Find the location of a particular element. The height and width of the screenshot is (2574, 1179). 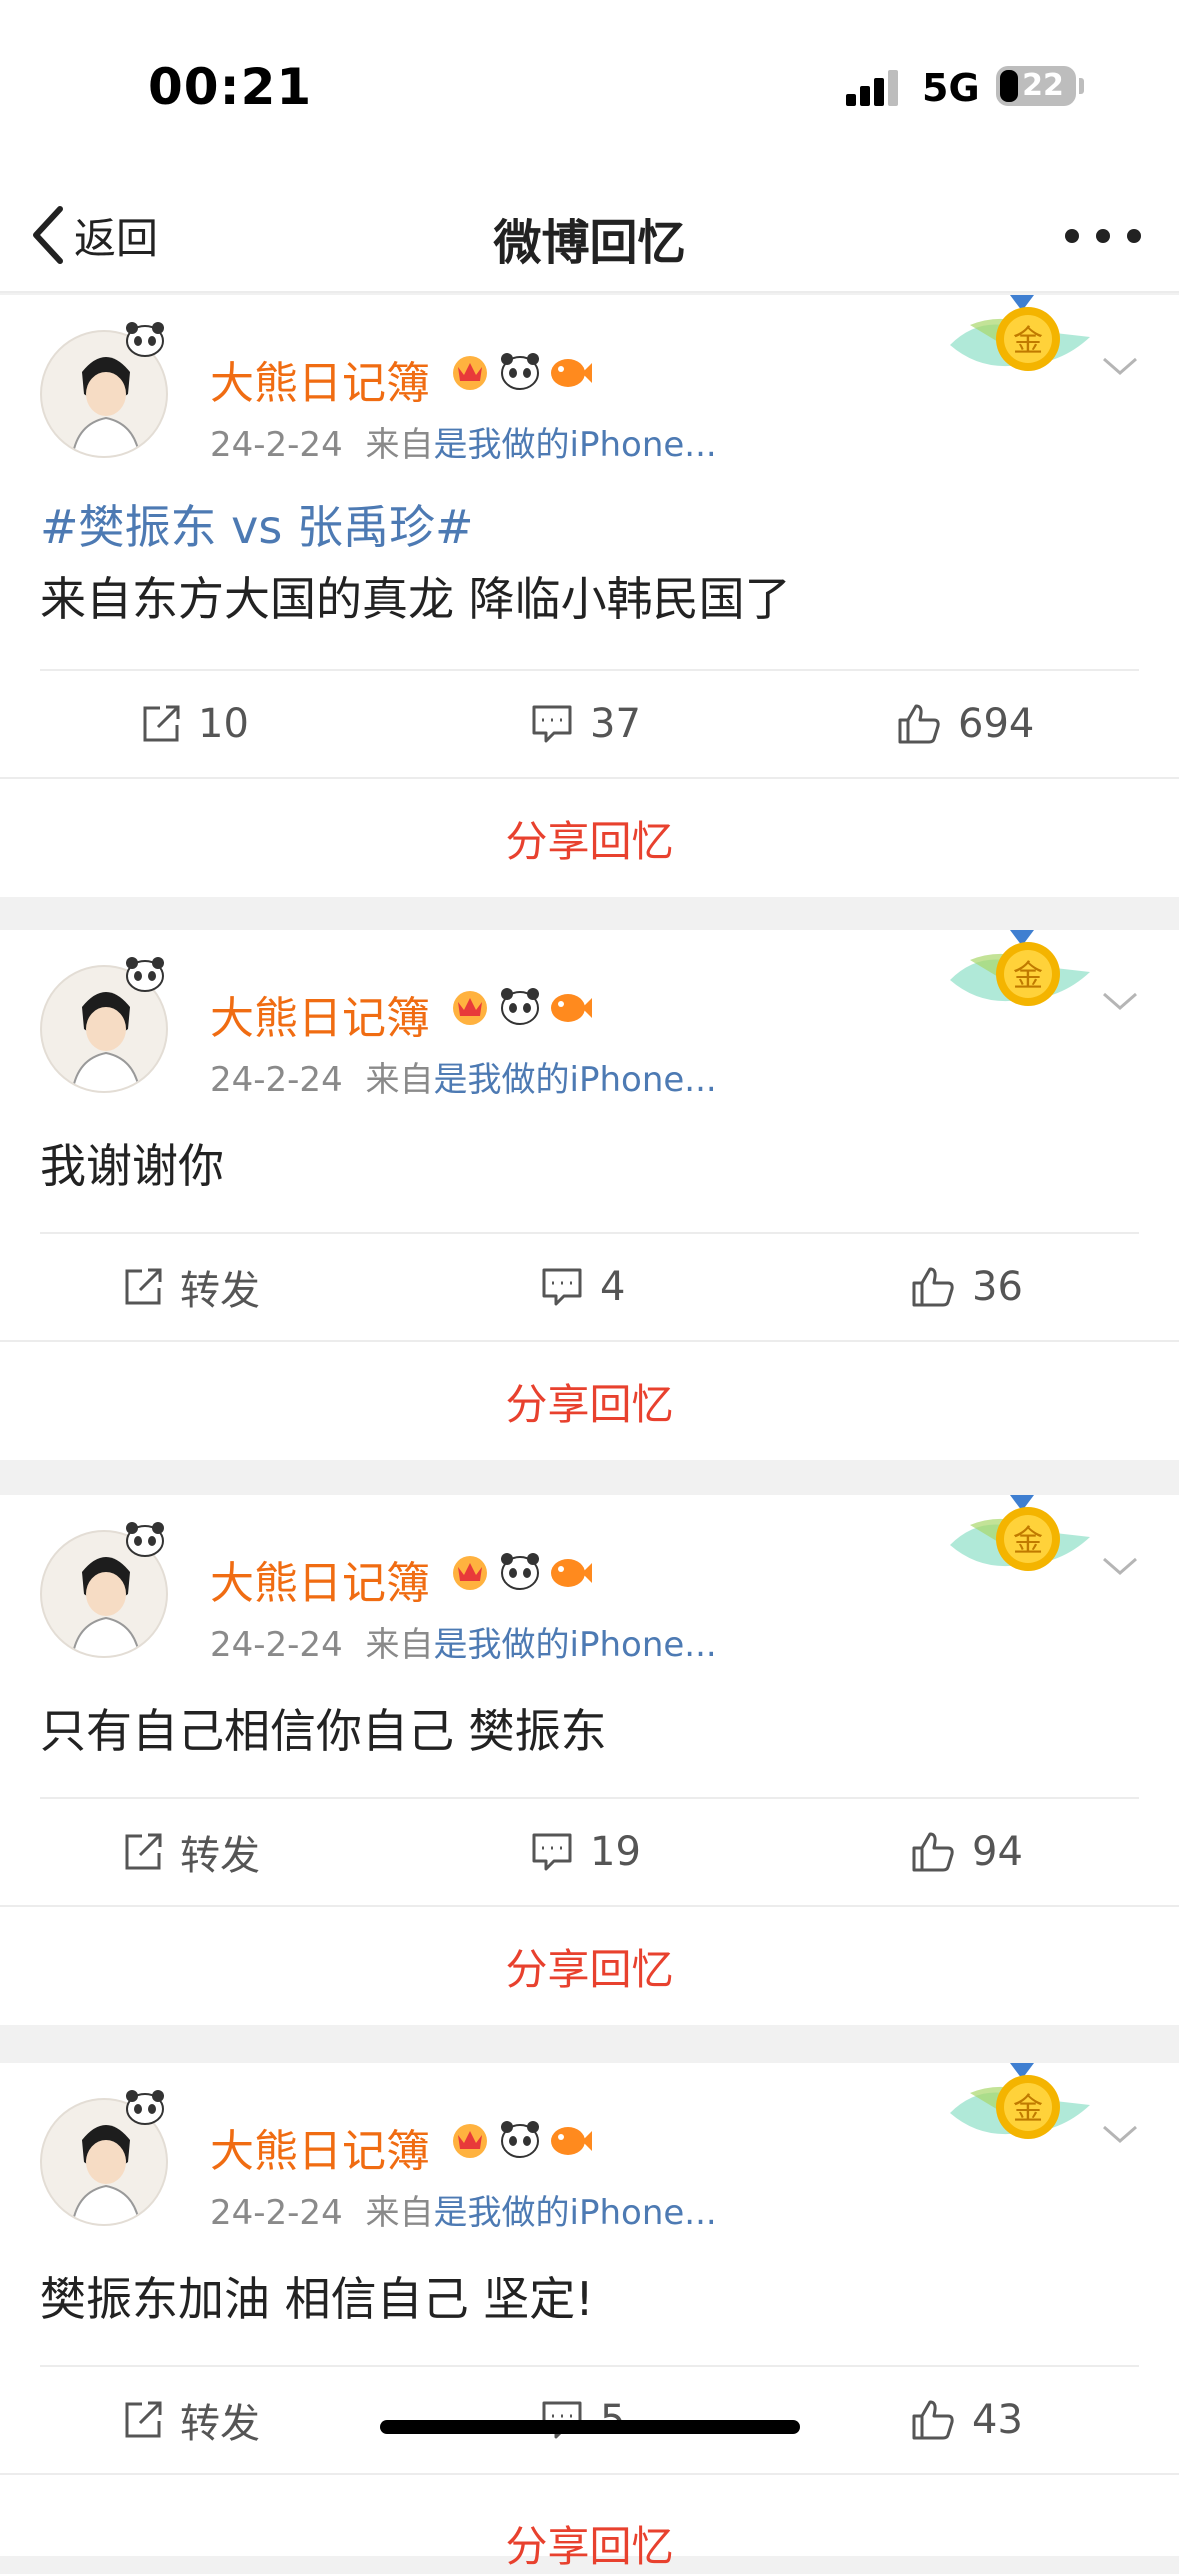

like-button: 36 is located at coordinates (966, 1287).